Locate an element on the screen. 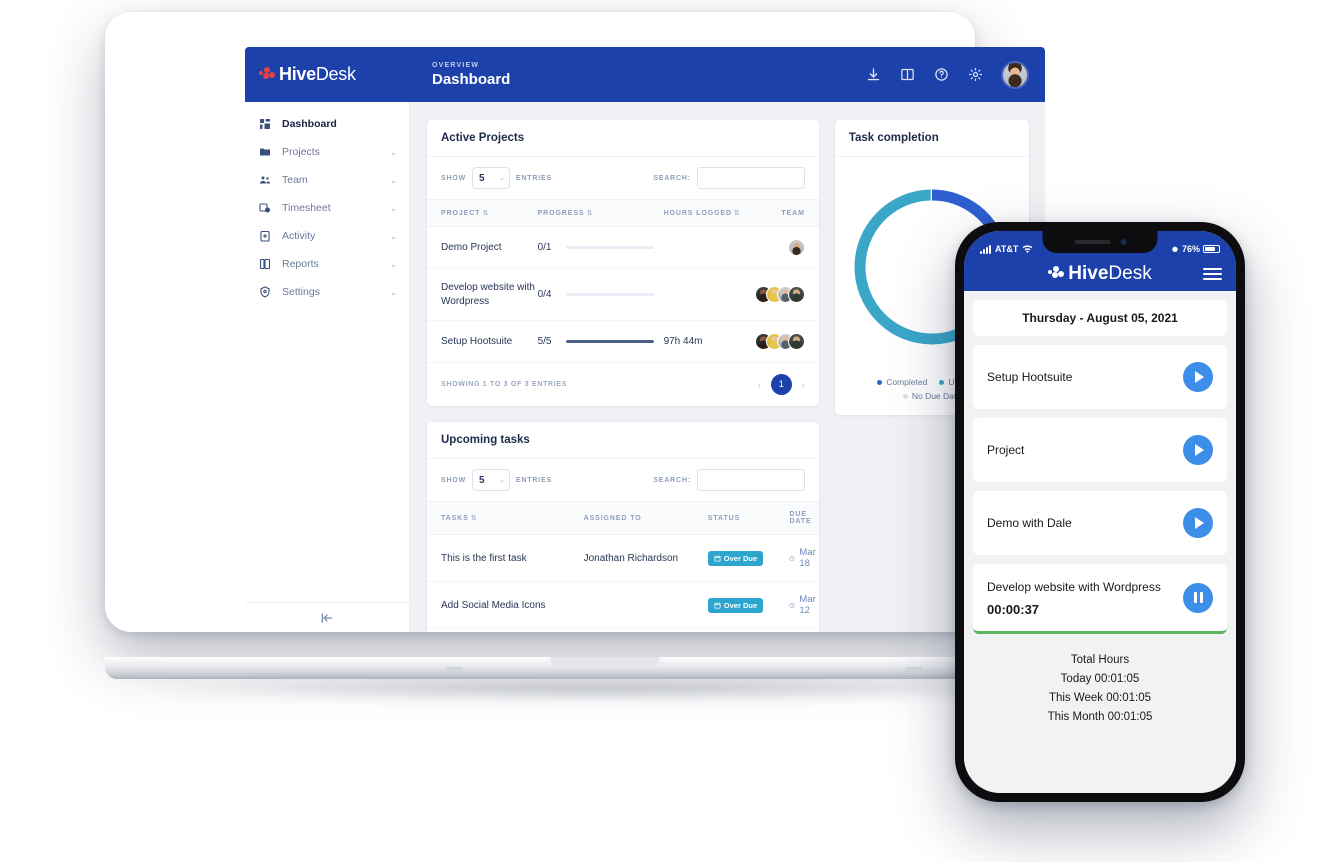 Image resolution: width=1324 pixels, height=862 pixels. cell-progress: 0/1 is located at coordinates (600, 247).